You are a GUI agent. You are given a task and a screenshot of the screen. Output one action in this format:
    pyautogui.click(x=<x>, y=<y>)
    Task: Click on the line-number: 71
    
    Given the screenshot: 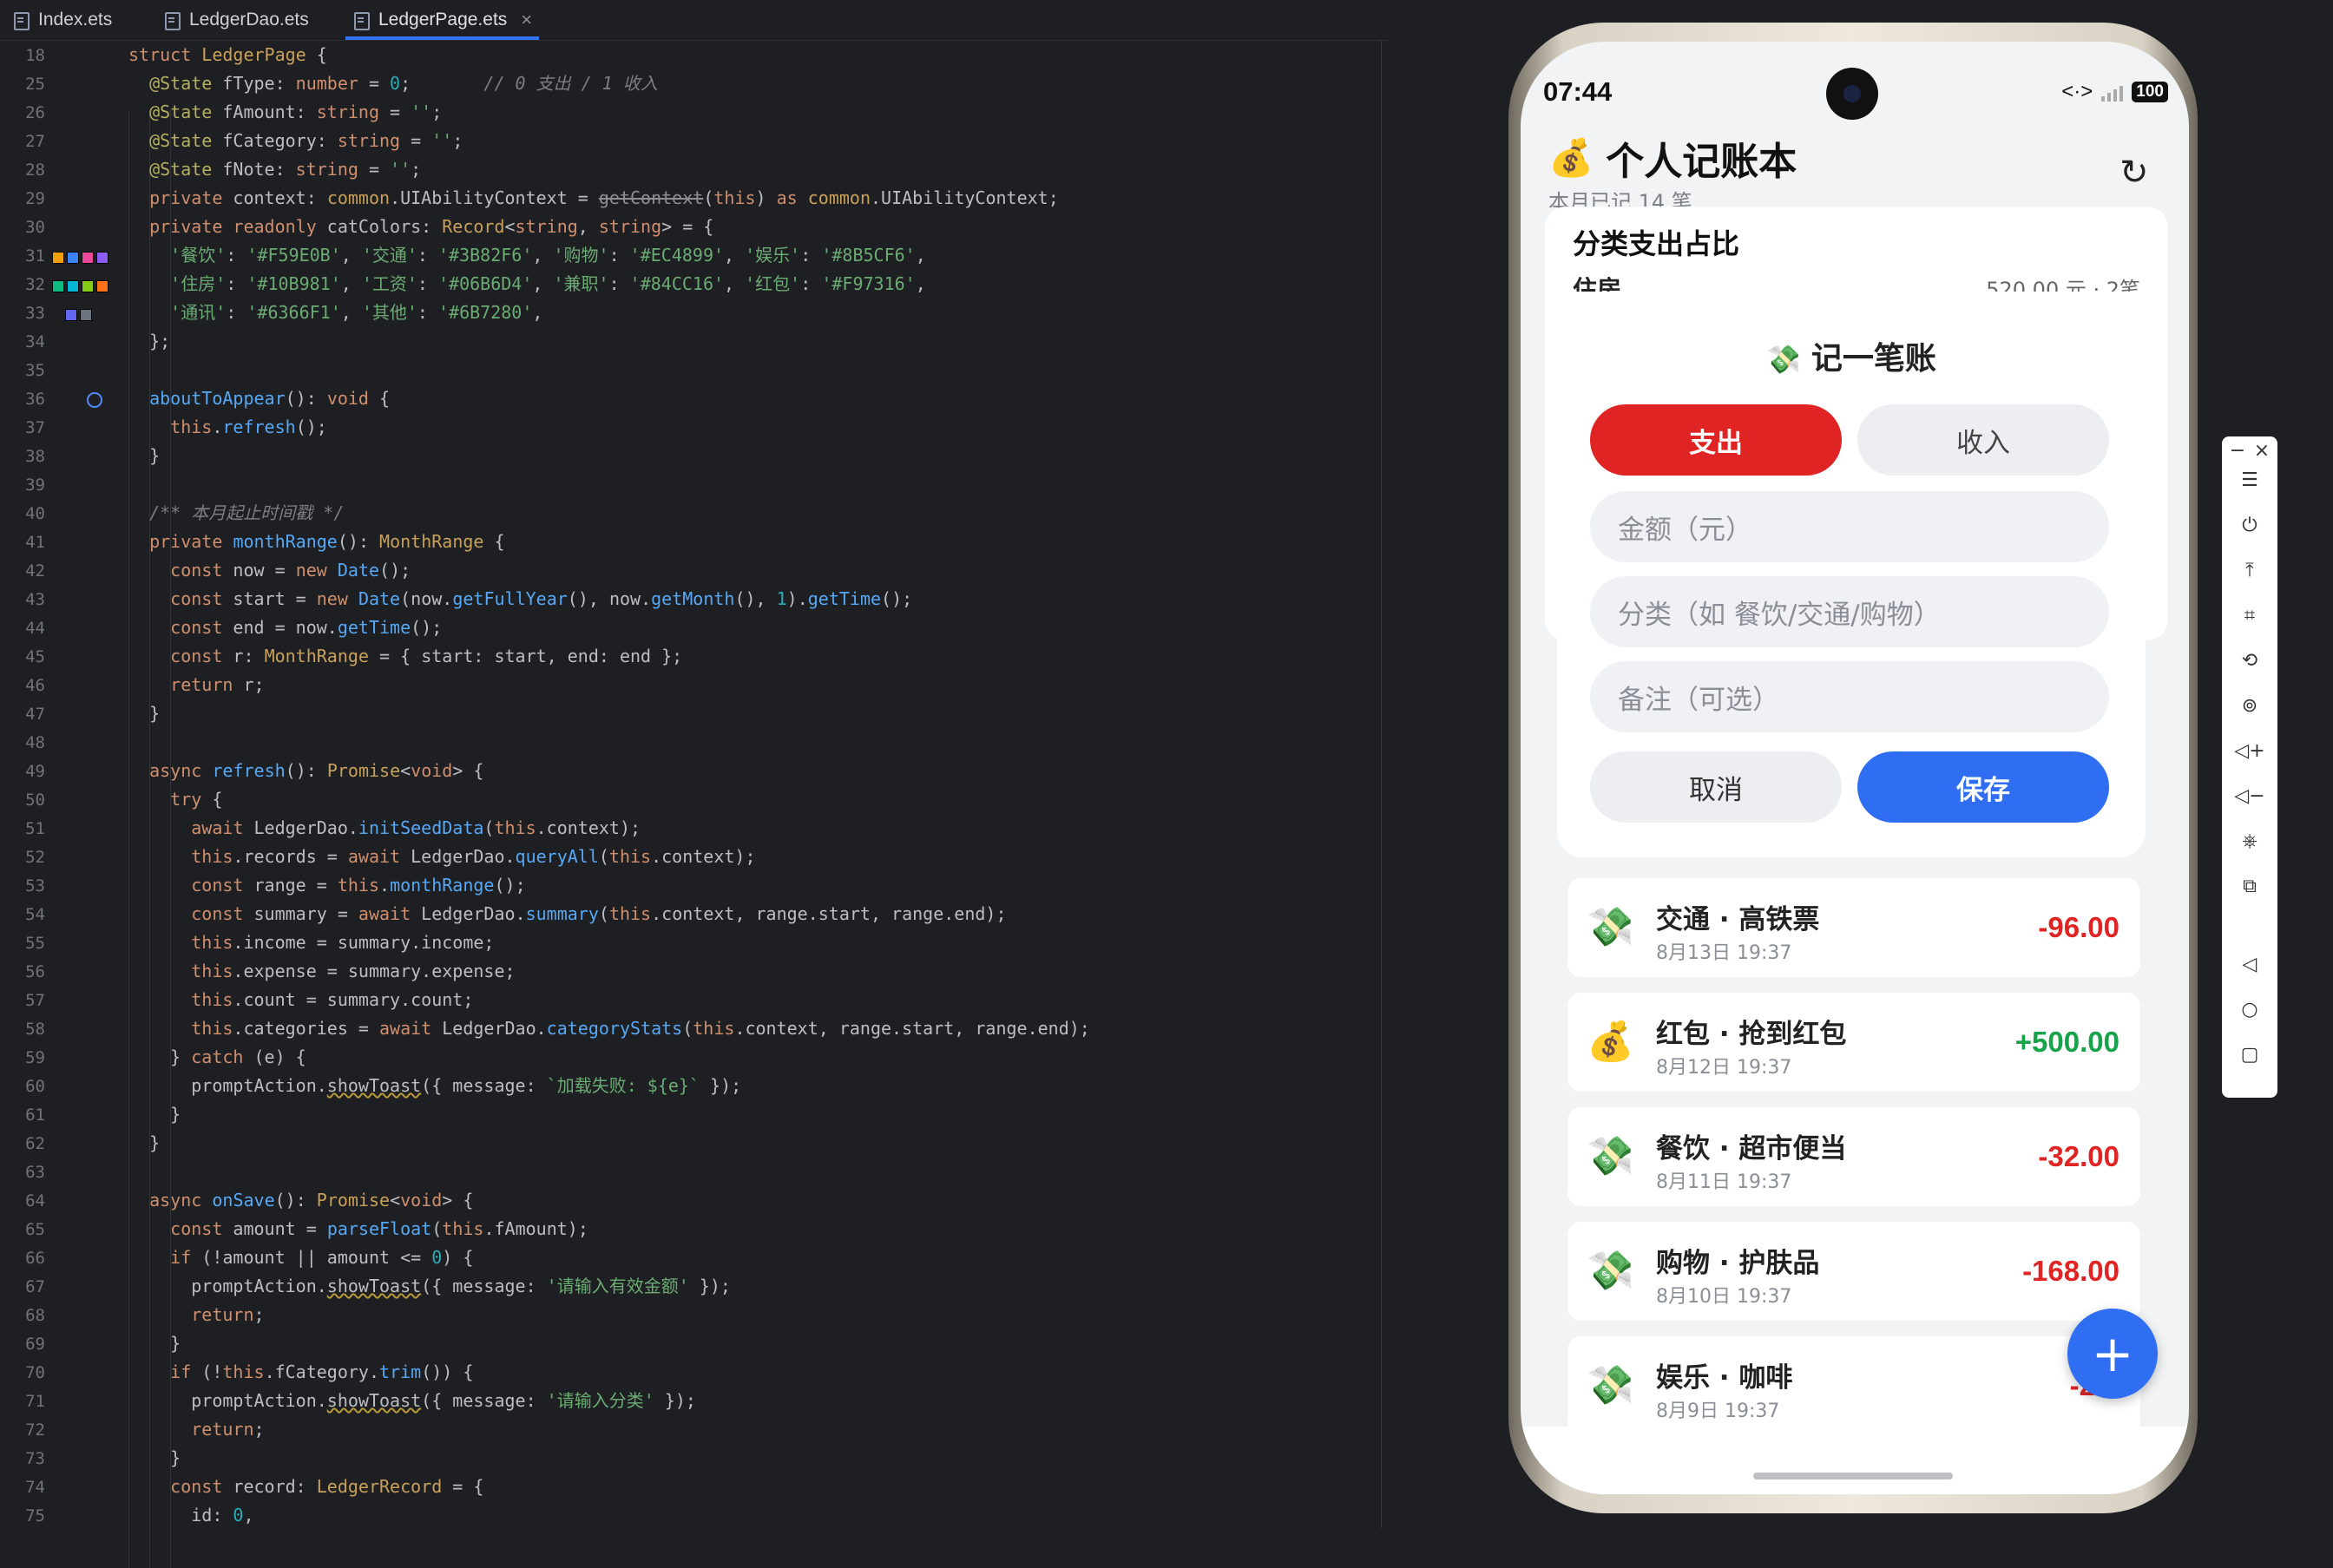 What is the action you would take?
    pyautogui.click(x=35, y=1401)
    